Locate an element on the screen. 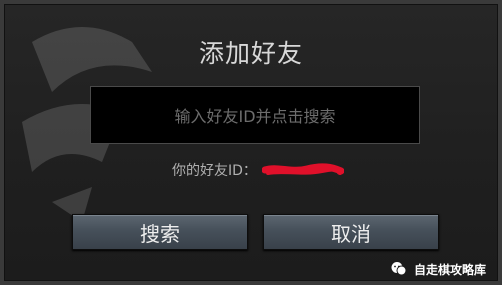  brand-watermark: 自走棋攻略库 is located at coordinates (438, 269).